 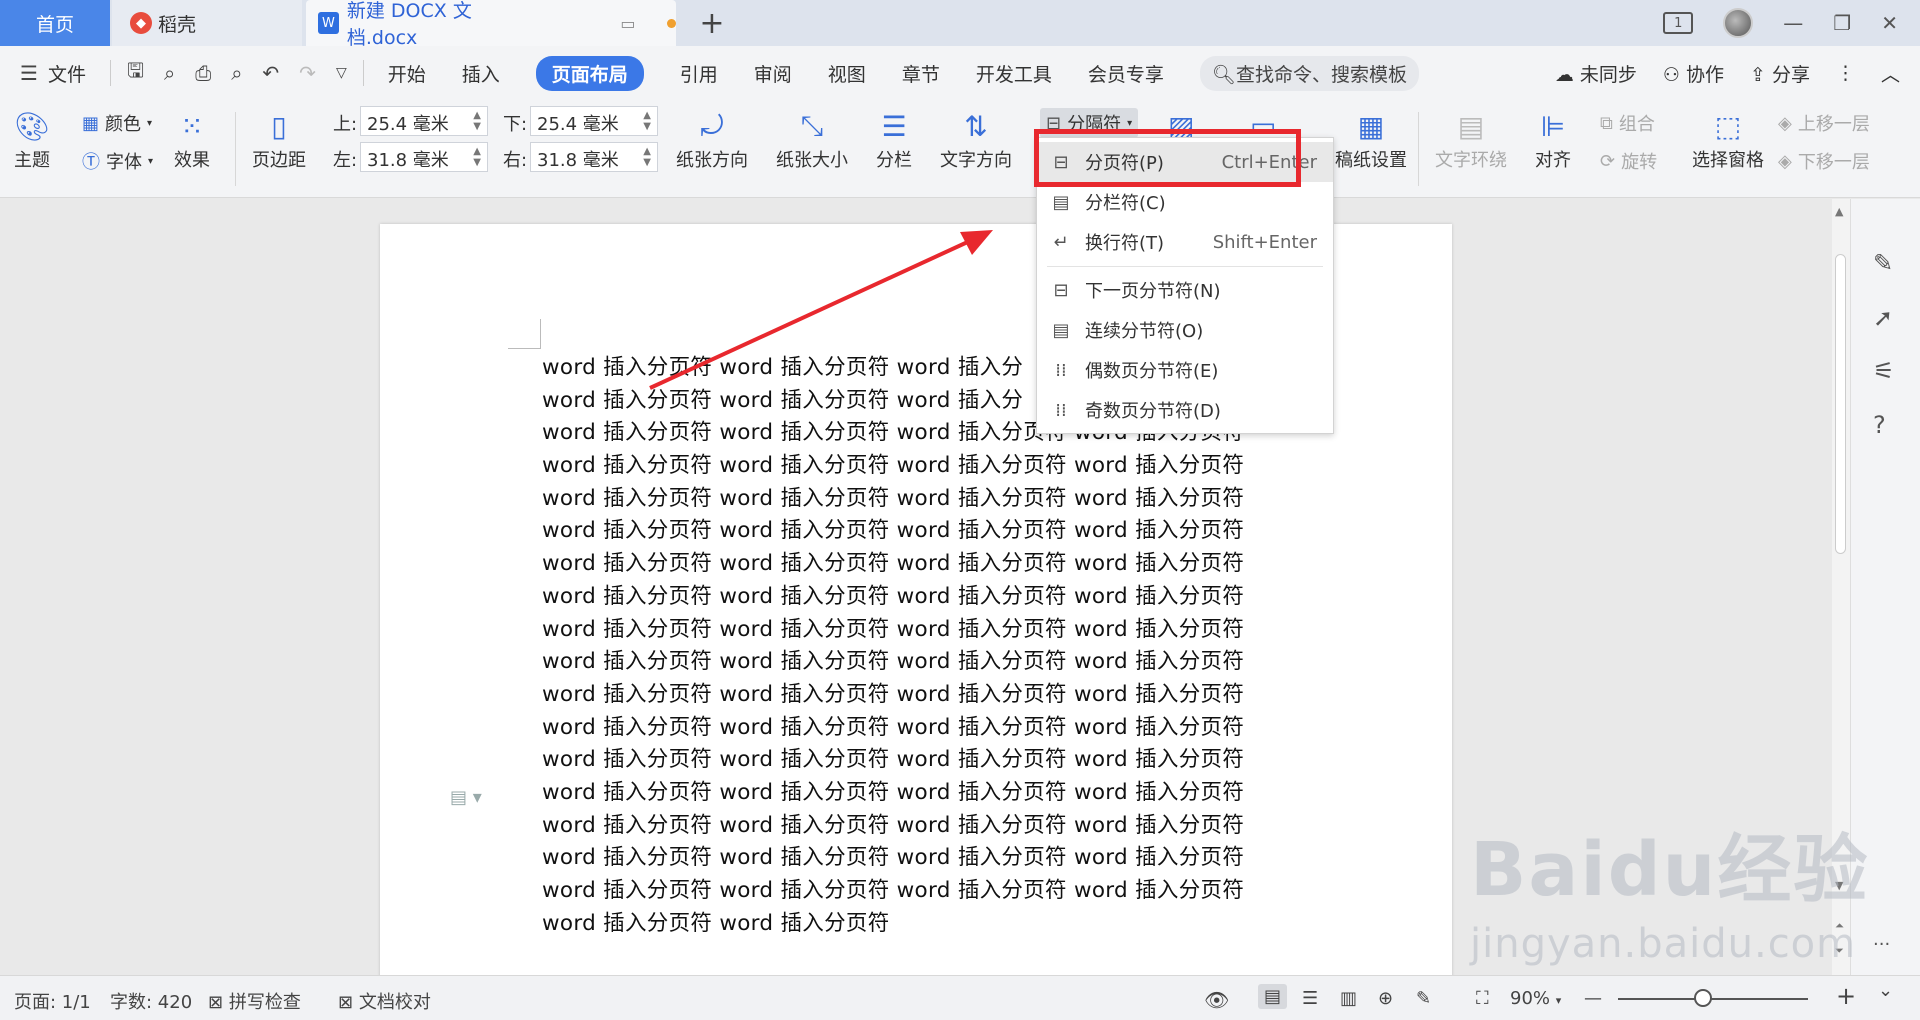 I want to click on menu-insert: 插入, so click(x=481, y=73).